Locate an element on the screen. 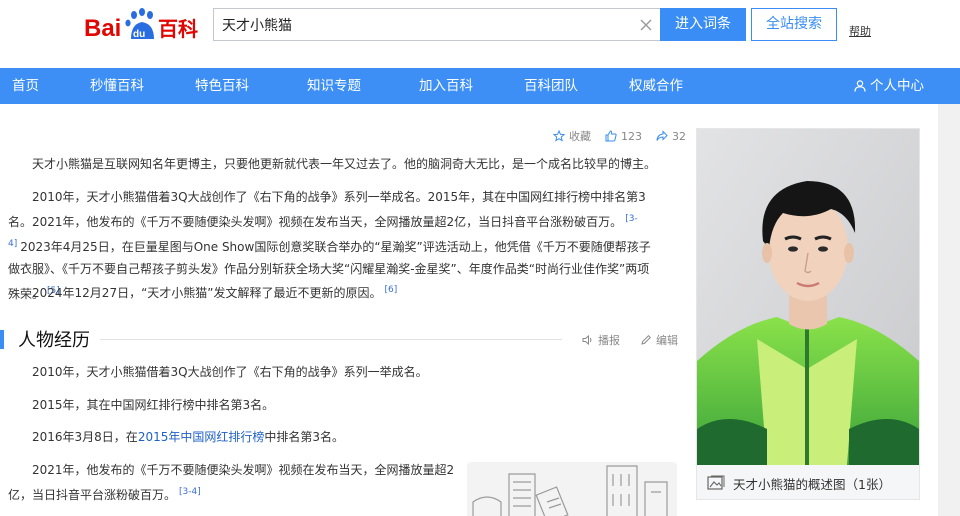  main-nav: 首页 秒懂百科 特色百科 知识专题 加入百科 百科团队 权威合作 个人中心 is located at coordinates (480, 86).